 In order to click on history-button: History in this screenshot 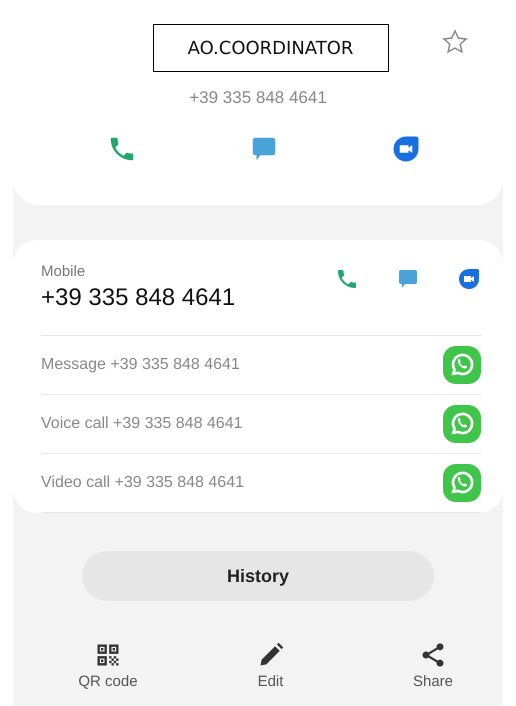, I will do `click(258, 576)`.